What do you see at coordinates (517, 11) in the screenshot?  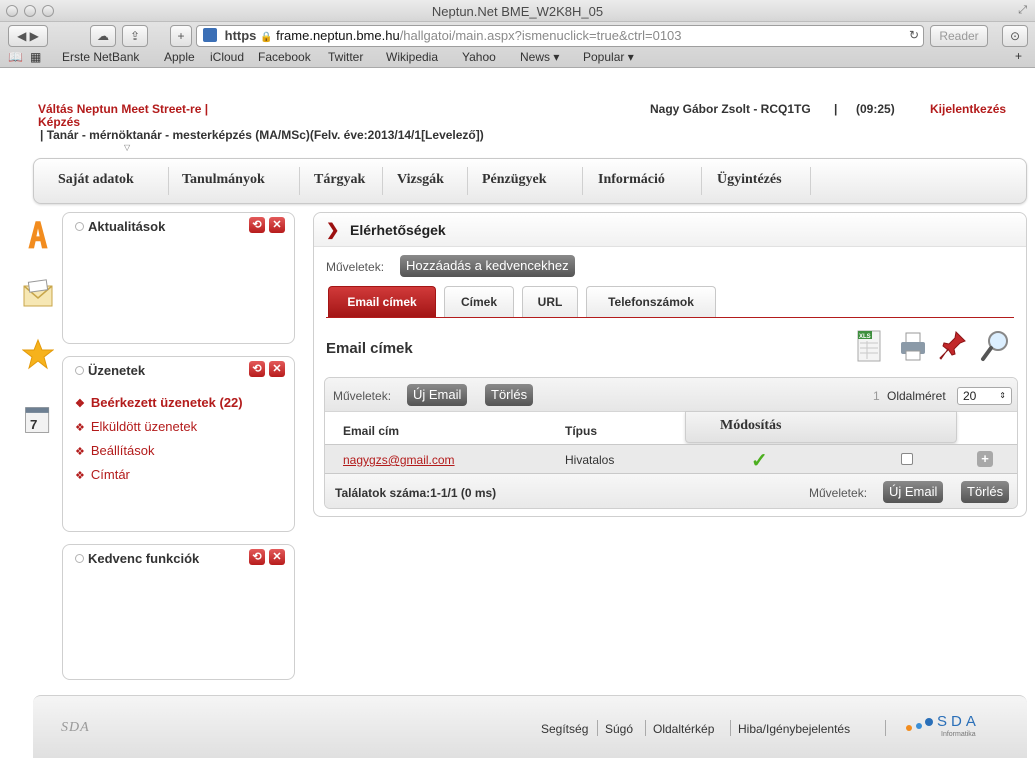 I see `browser-titlebar: Neptun.Net BME_W2K8H_05 ⤢` at bounding box center [517, 11].